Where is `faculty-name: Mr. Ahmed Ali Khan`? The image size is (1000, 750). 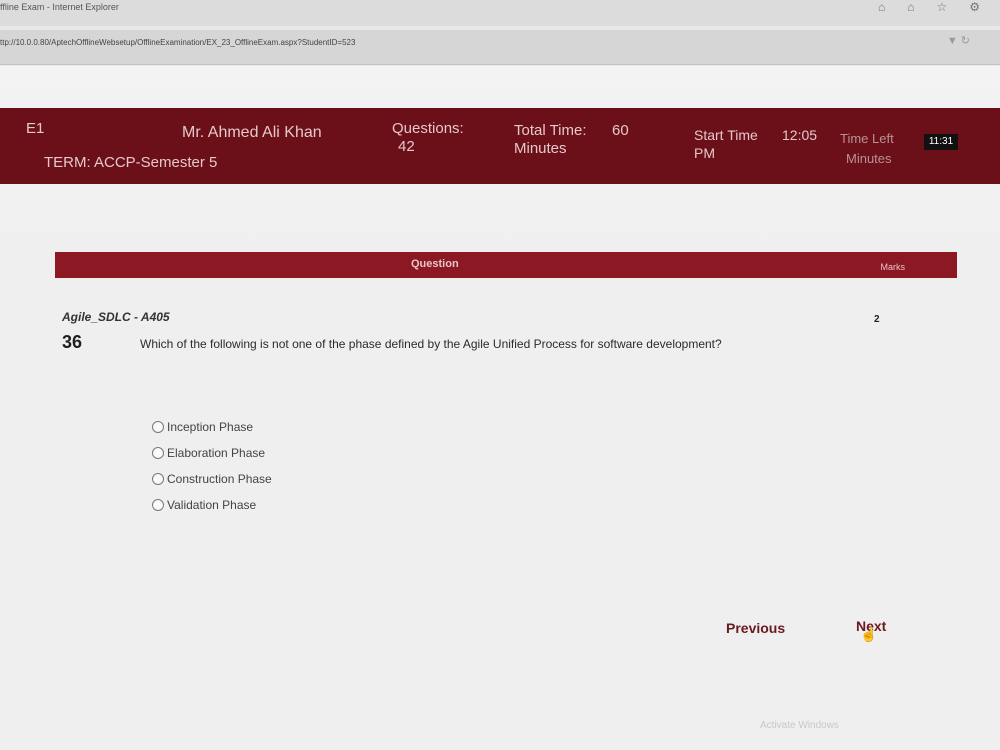
faculty-name: Mr. Ahmed Ali Khan is located at coordinates (252, 132).